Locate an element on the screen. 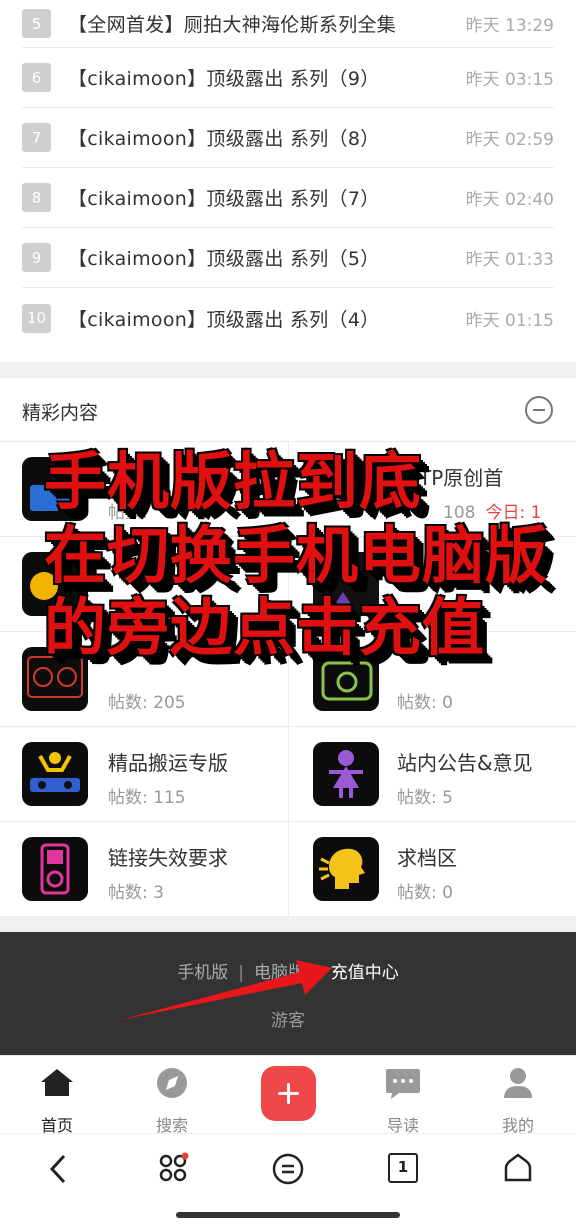 The height and width of the screenshot is (1227, 576). menu-icon is located at coordinates (288, 1169).